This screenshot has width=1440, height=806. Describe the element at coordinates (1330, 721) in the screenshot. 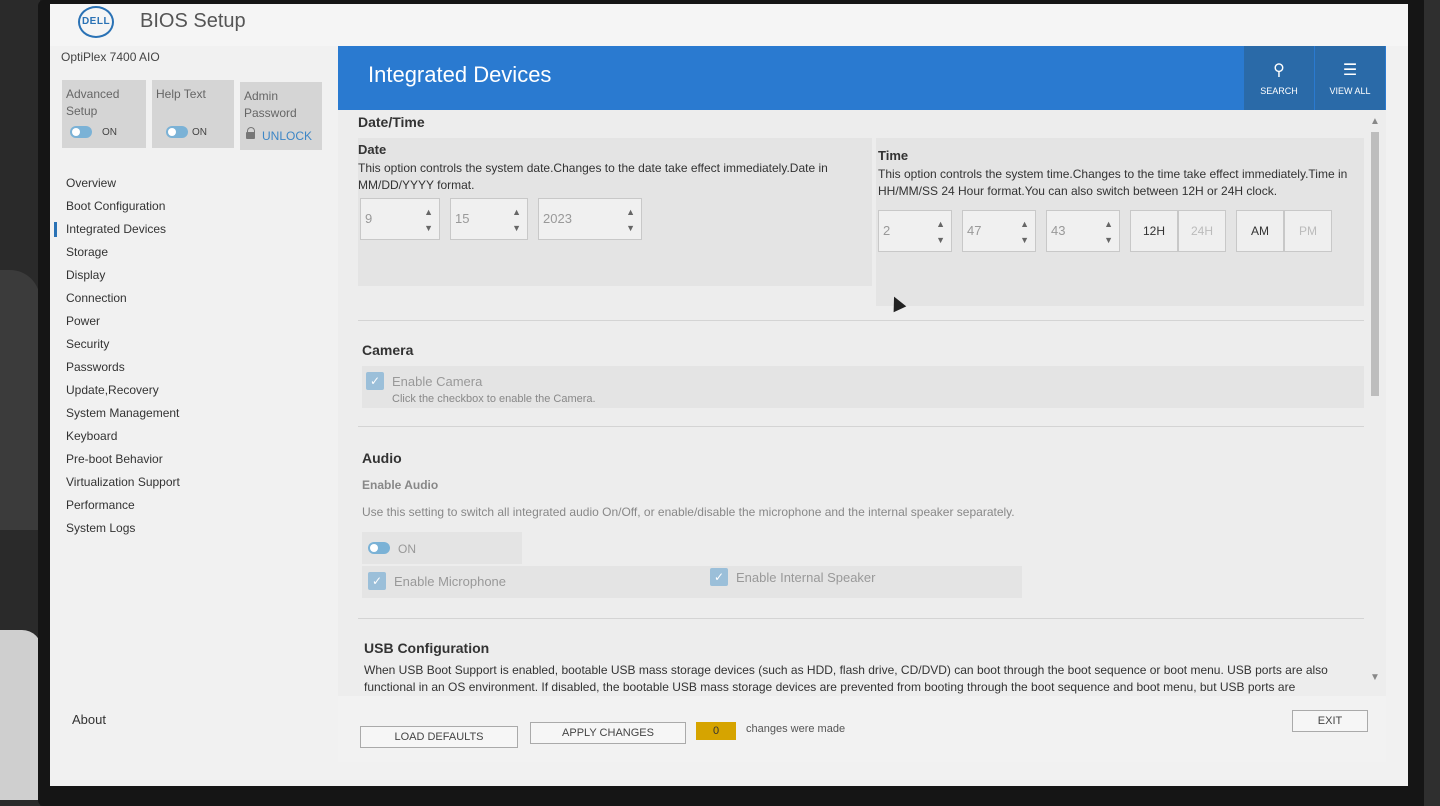

I see `exit-button: EXIT` at that location.